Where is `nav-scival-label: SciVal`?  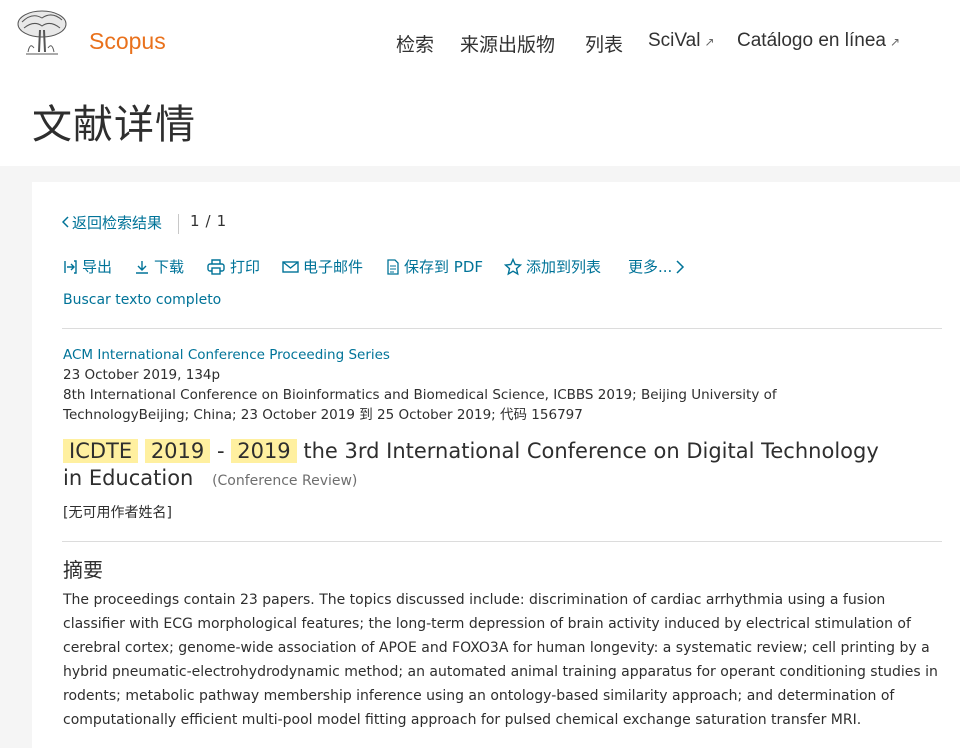 nav-scival-label: SciVal is located at coordinates (674, 40).